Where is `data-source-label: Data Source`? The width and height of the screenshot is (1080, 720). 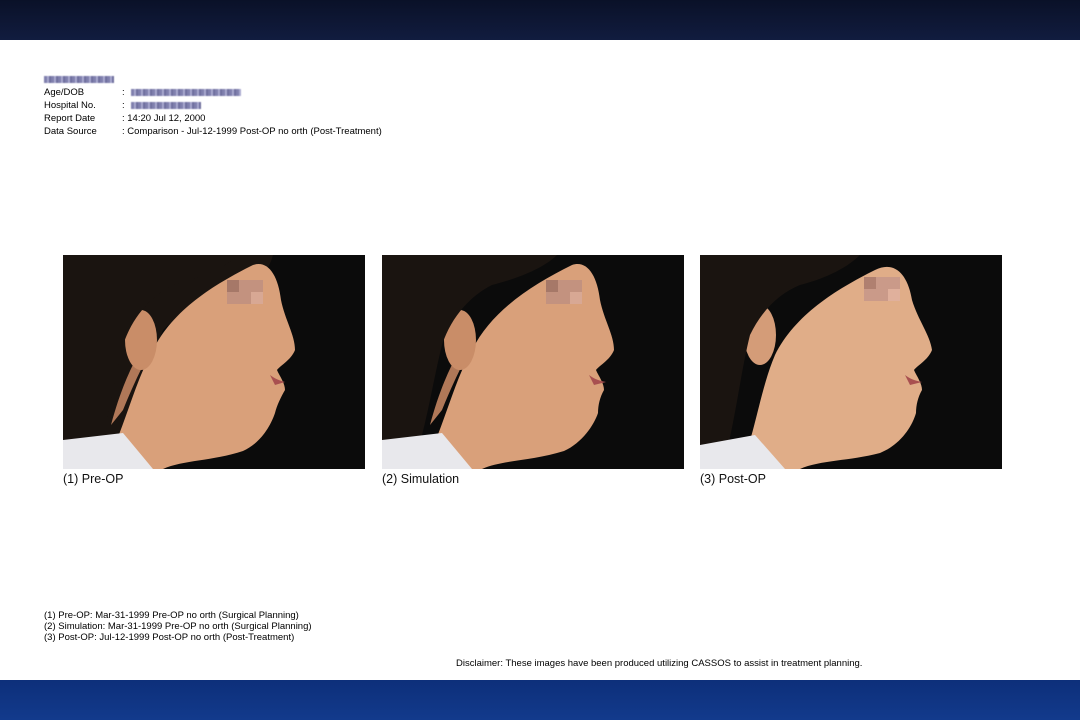 data-source-label: Data Source is located at coordinates (70, 131).